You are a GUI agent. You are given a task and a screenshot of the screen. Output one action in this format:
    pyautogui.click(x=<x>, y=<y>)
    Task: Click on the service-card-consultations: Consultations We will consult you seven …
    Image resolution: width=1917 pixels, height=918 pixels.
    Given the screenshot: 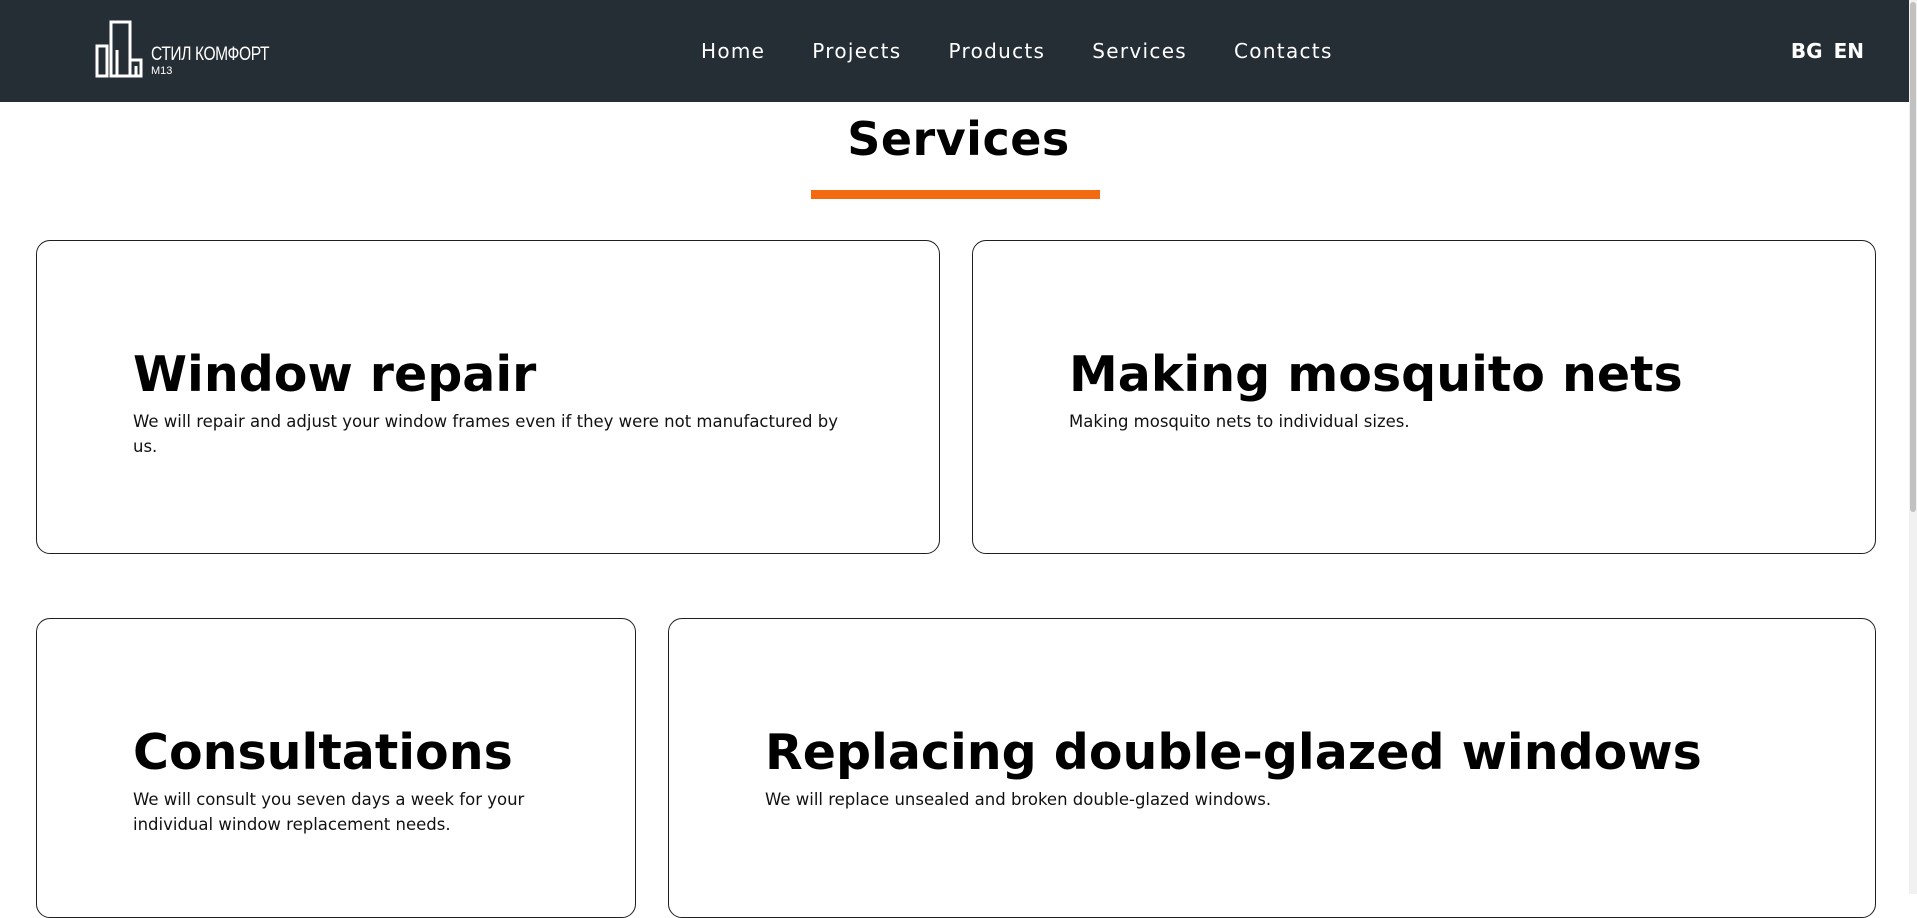 What is the action you would take?
    pyautogui.click(x=336, y=768)
    